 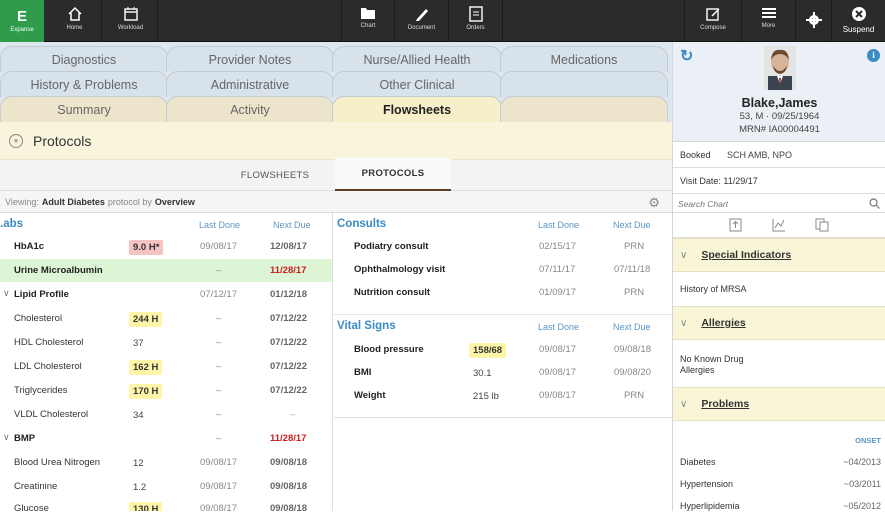 I want to click on lab-value: 162 H, so click(x=146, y=367).